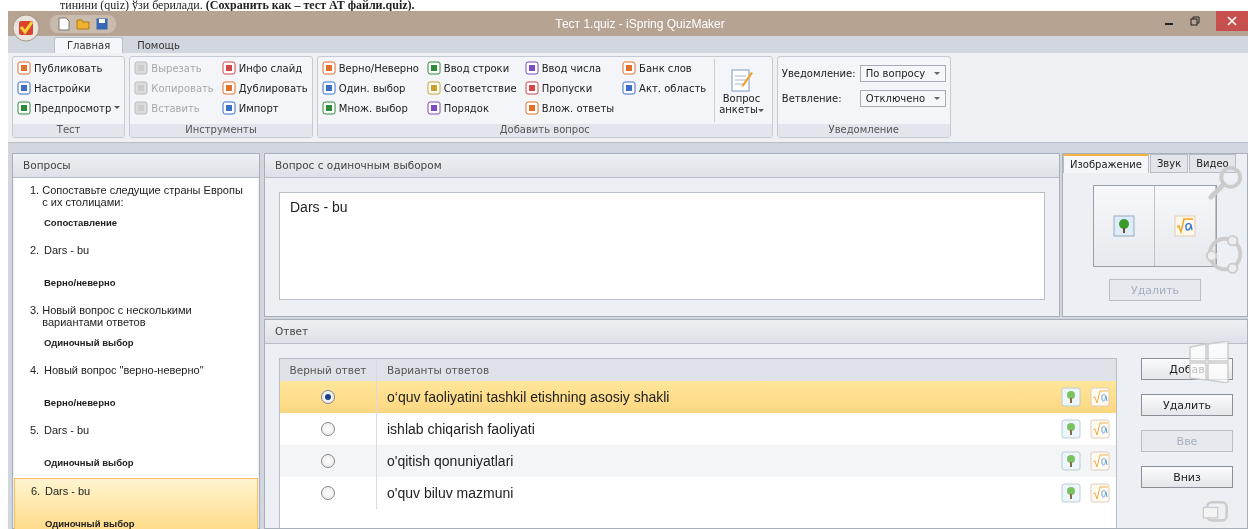 The width and height of the screenshot is (1248, 529). What do you see at coordinates (69, 130) in the screenshot?
I see `group-label: Тест` at bounding box center [69, 130].